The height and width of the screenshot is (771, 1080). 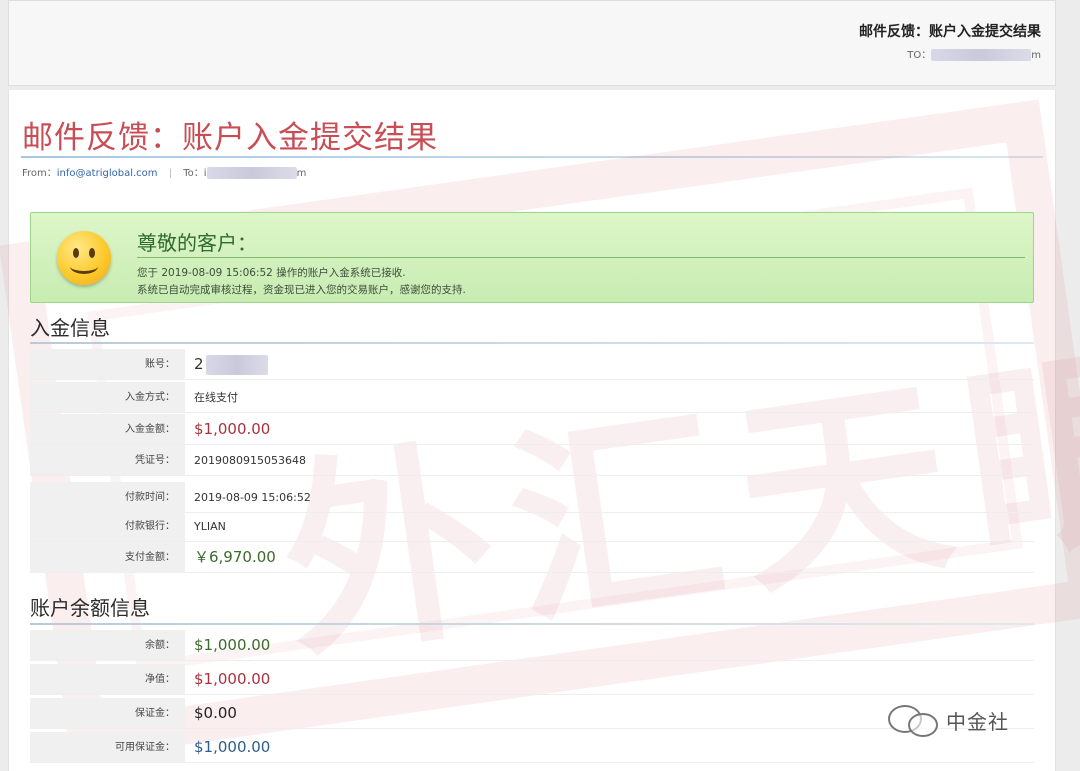 What do you see at coordinates (84, 266) in the screenshot?
I see `smiley-mouth` at bounding box center [84, 266].